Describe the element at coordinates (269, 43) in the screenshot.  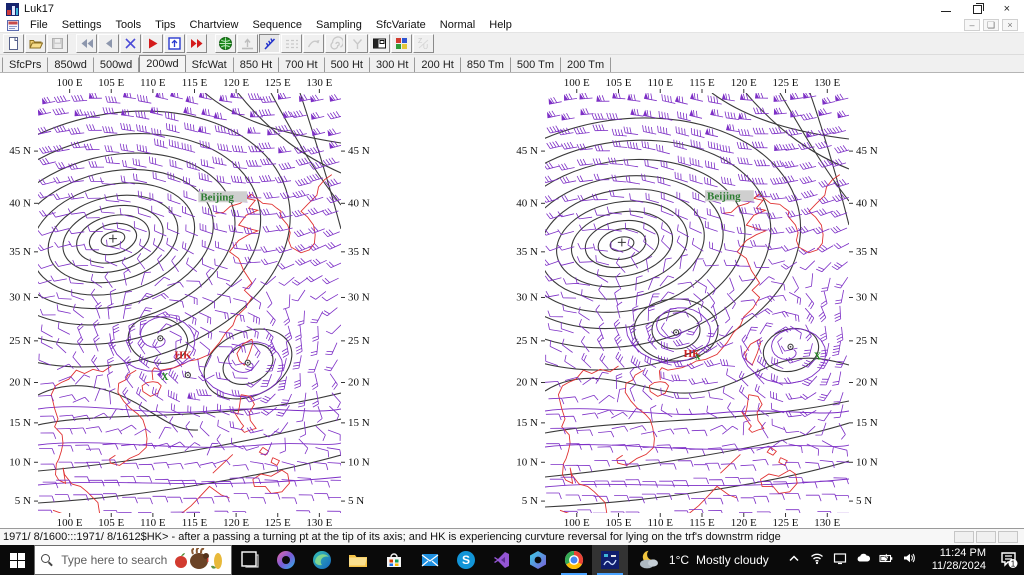
I see `wind-feather-button` at that location.